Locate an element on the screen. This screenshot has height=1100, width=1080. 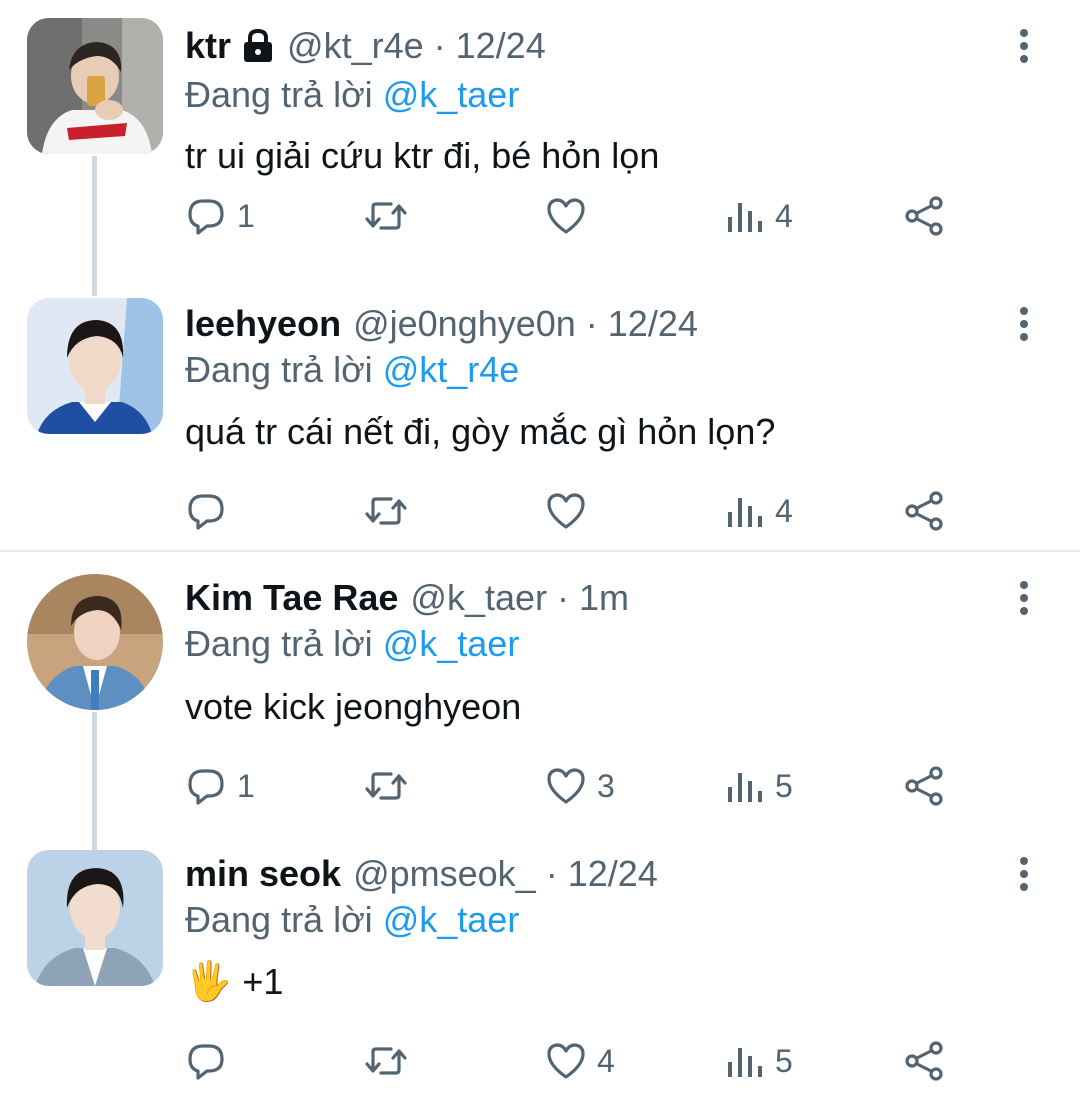
tweet-header: min seok @pmseok_ · 12/24 is located at coordinates (421, 874).